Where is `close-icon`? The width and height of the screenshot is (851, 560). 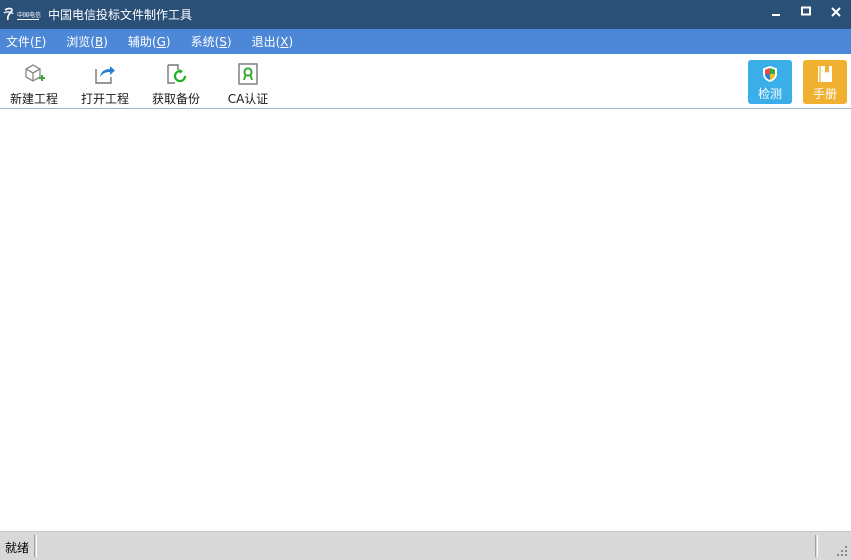
close-icon is located at coordinates (836, 12).